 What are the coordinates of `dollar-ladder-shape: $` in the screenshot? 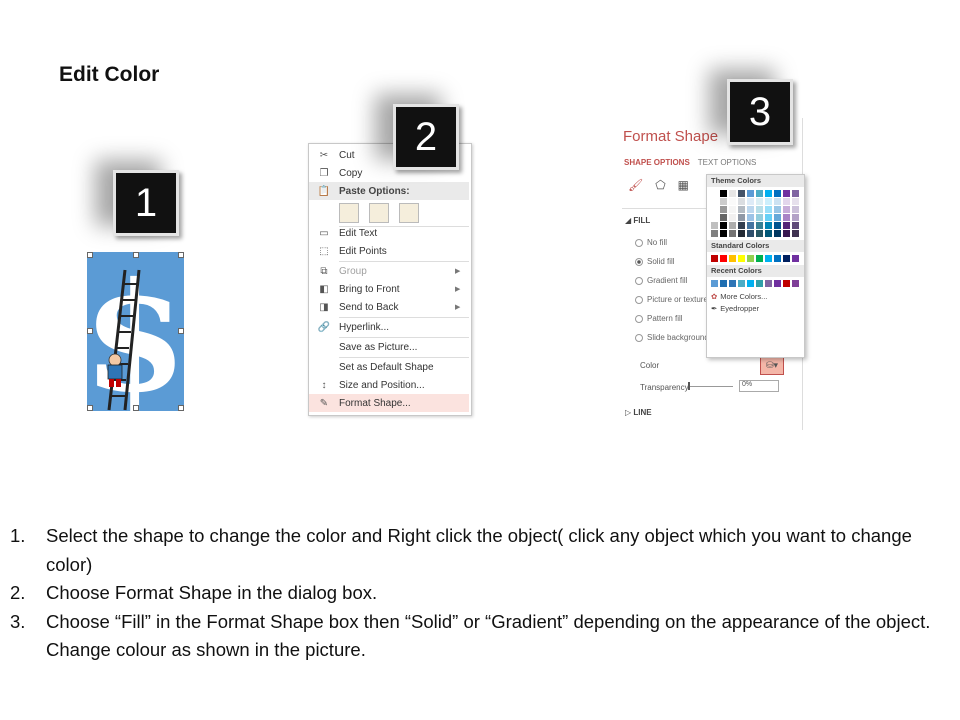 It's located at (135, 331).